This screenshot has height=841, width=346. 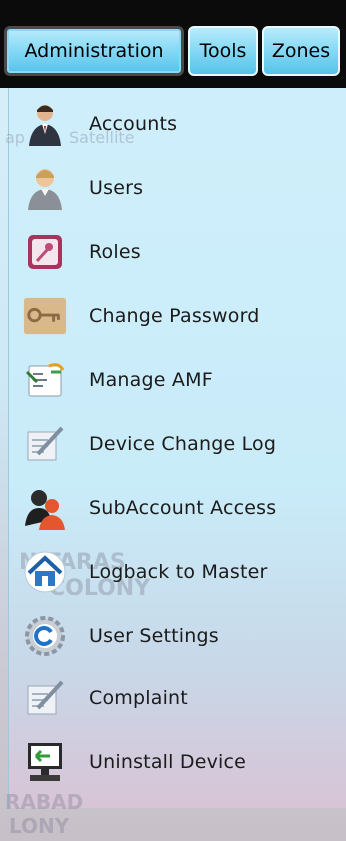 I want to click on menu-item-manage-amf: Manage AMF, so click(x=177, y=380).